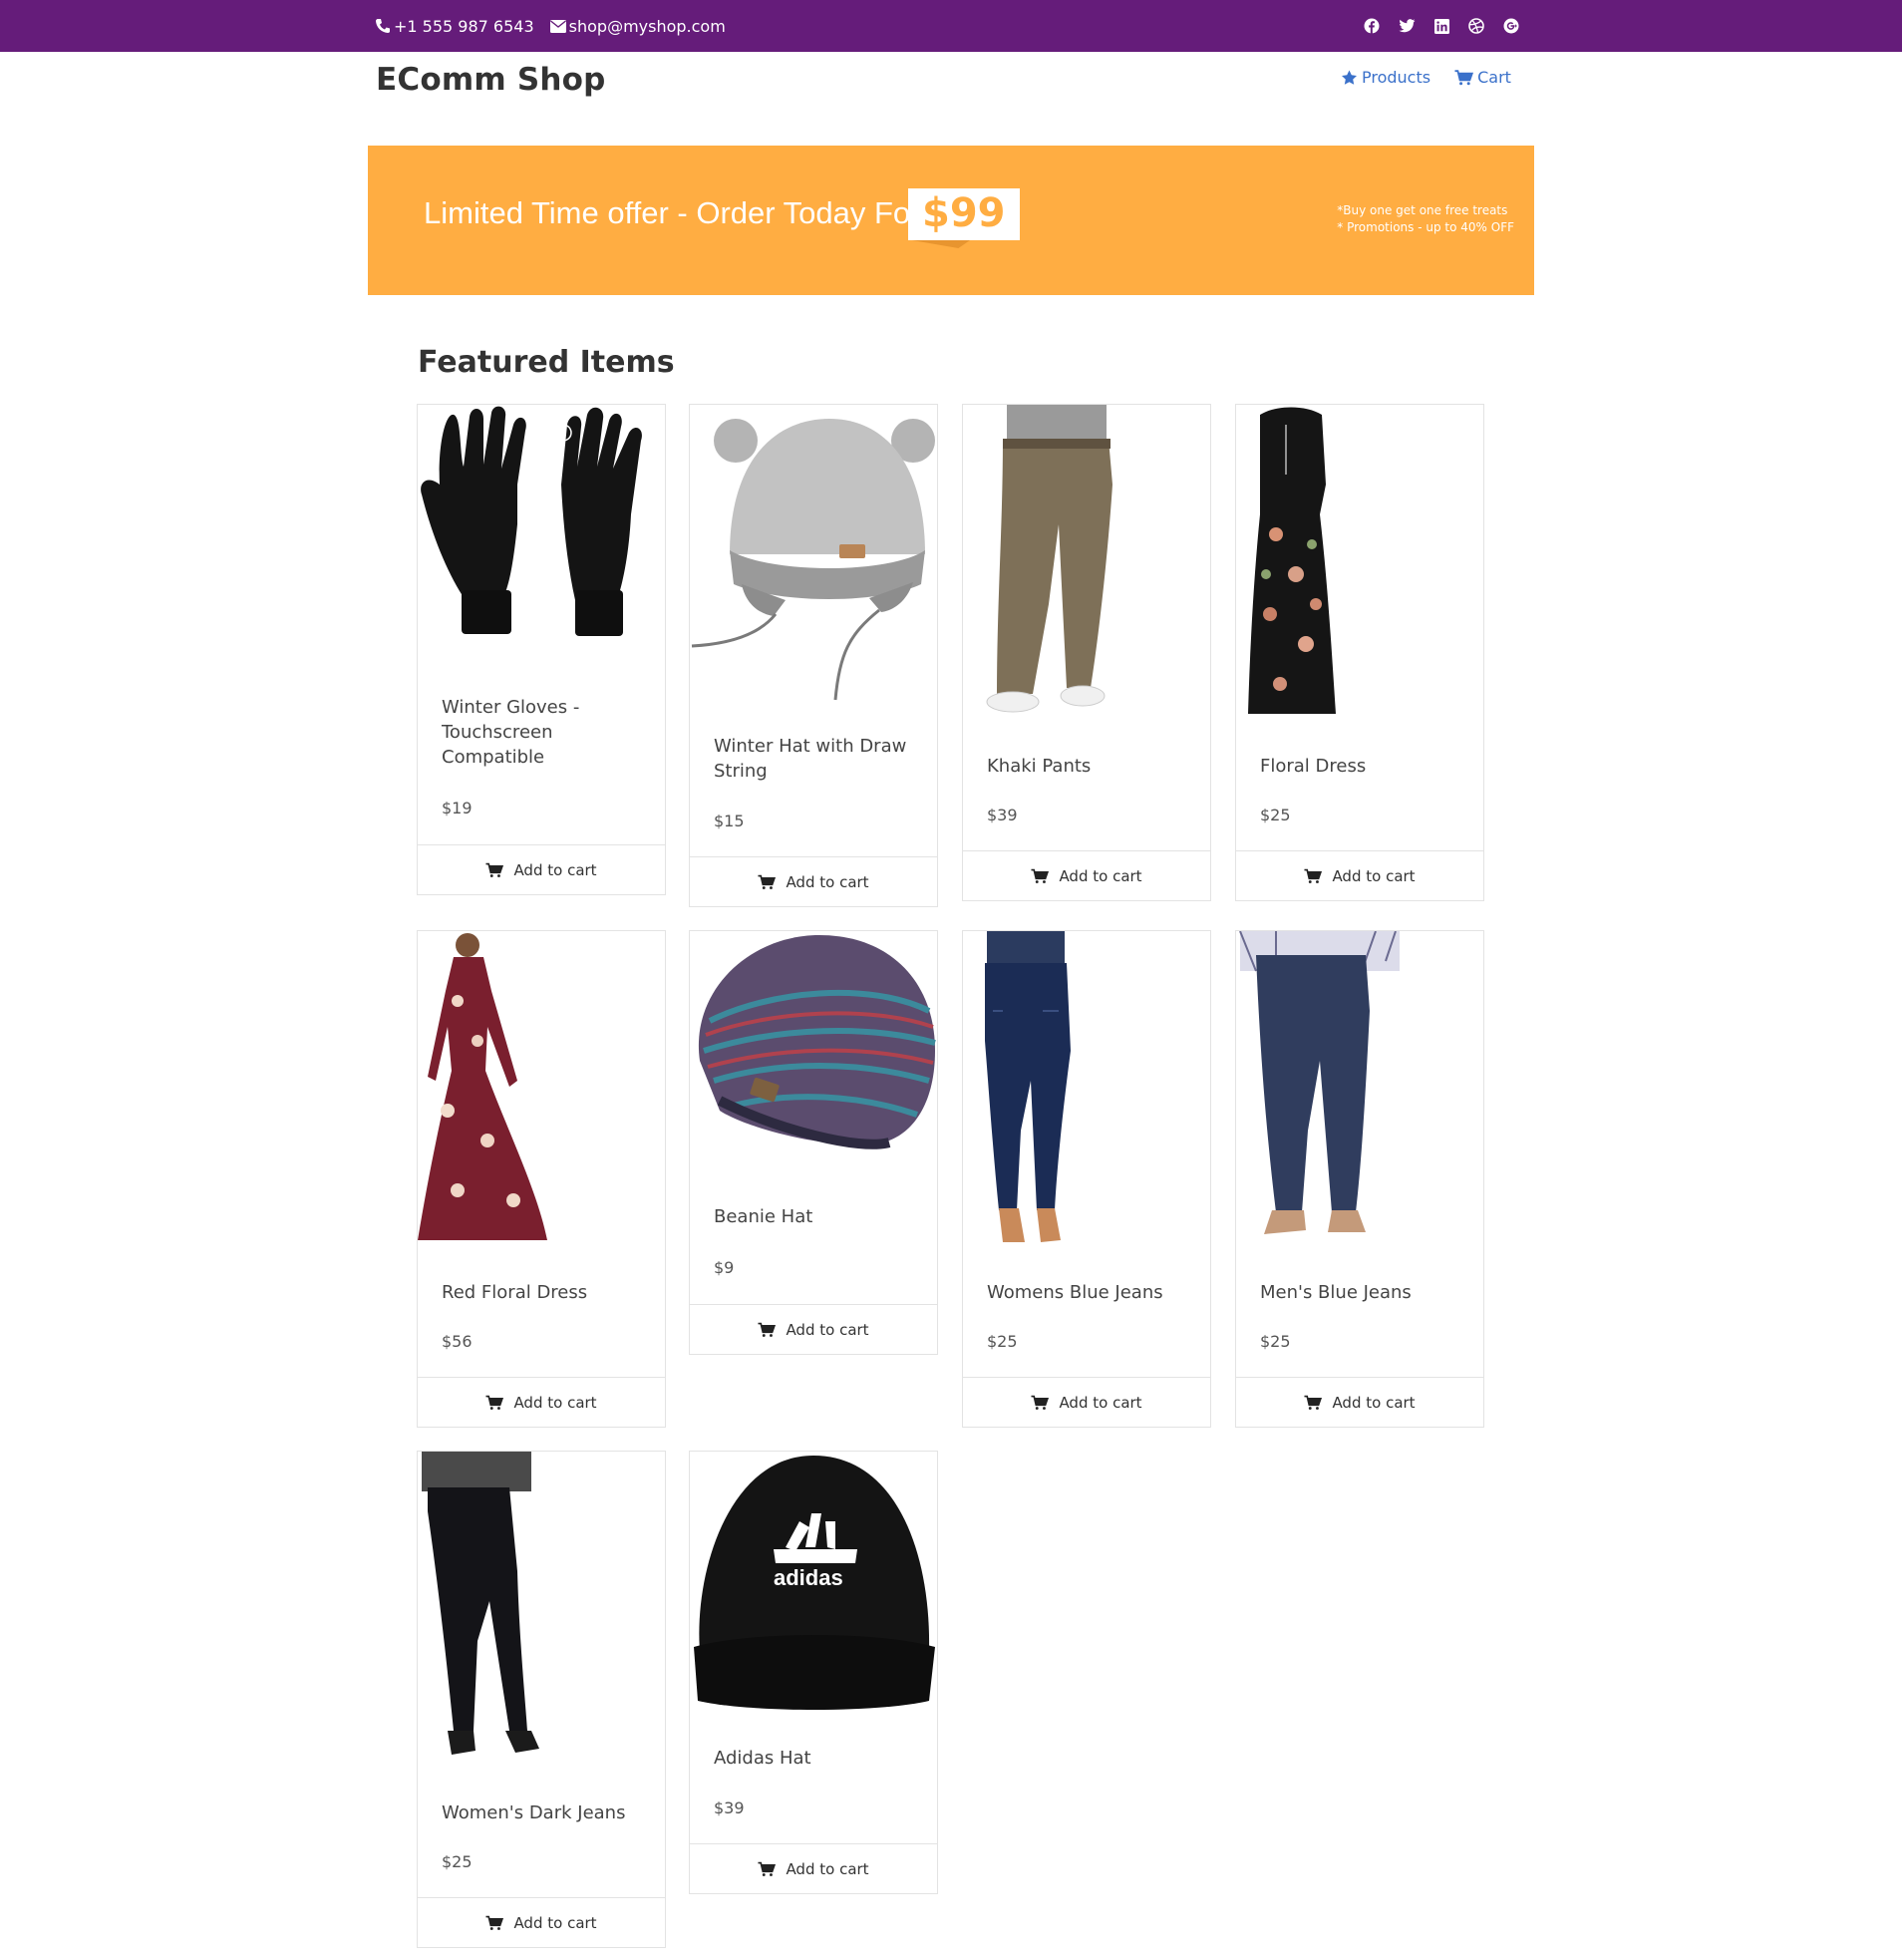  What do you see at coordinates (816, 1216) in the screenshot?
I see `product-name: Beanie Hat` at bounding box center [816, 1216].